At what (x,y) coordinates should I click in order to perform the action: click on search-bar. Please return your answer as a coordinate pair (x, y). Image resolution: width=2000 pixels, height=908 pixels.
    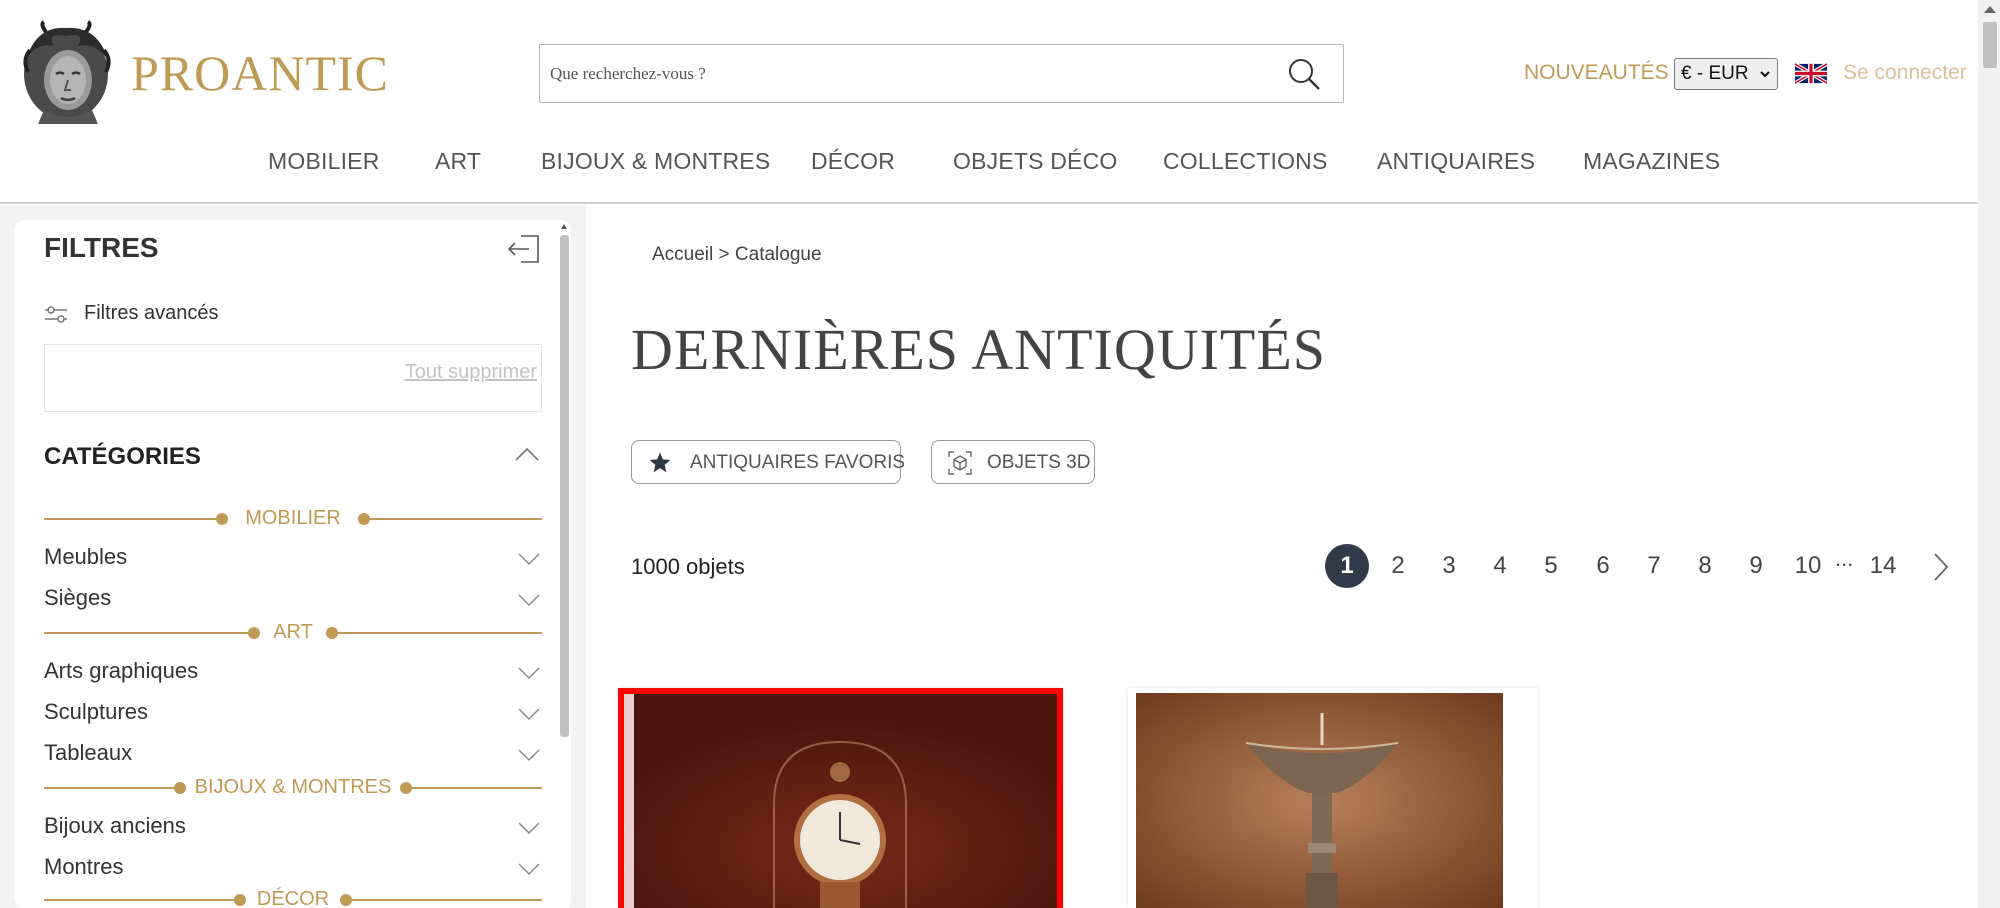
    Looking at the image, I should click on (941, 73).